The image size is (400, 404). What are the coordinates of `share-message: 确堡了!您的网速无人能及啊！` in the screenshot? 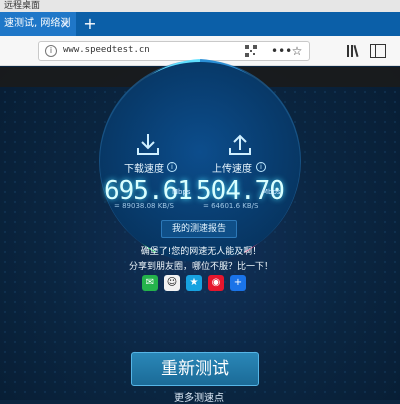 It's located at (201, 252).